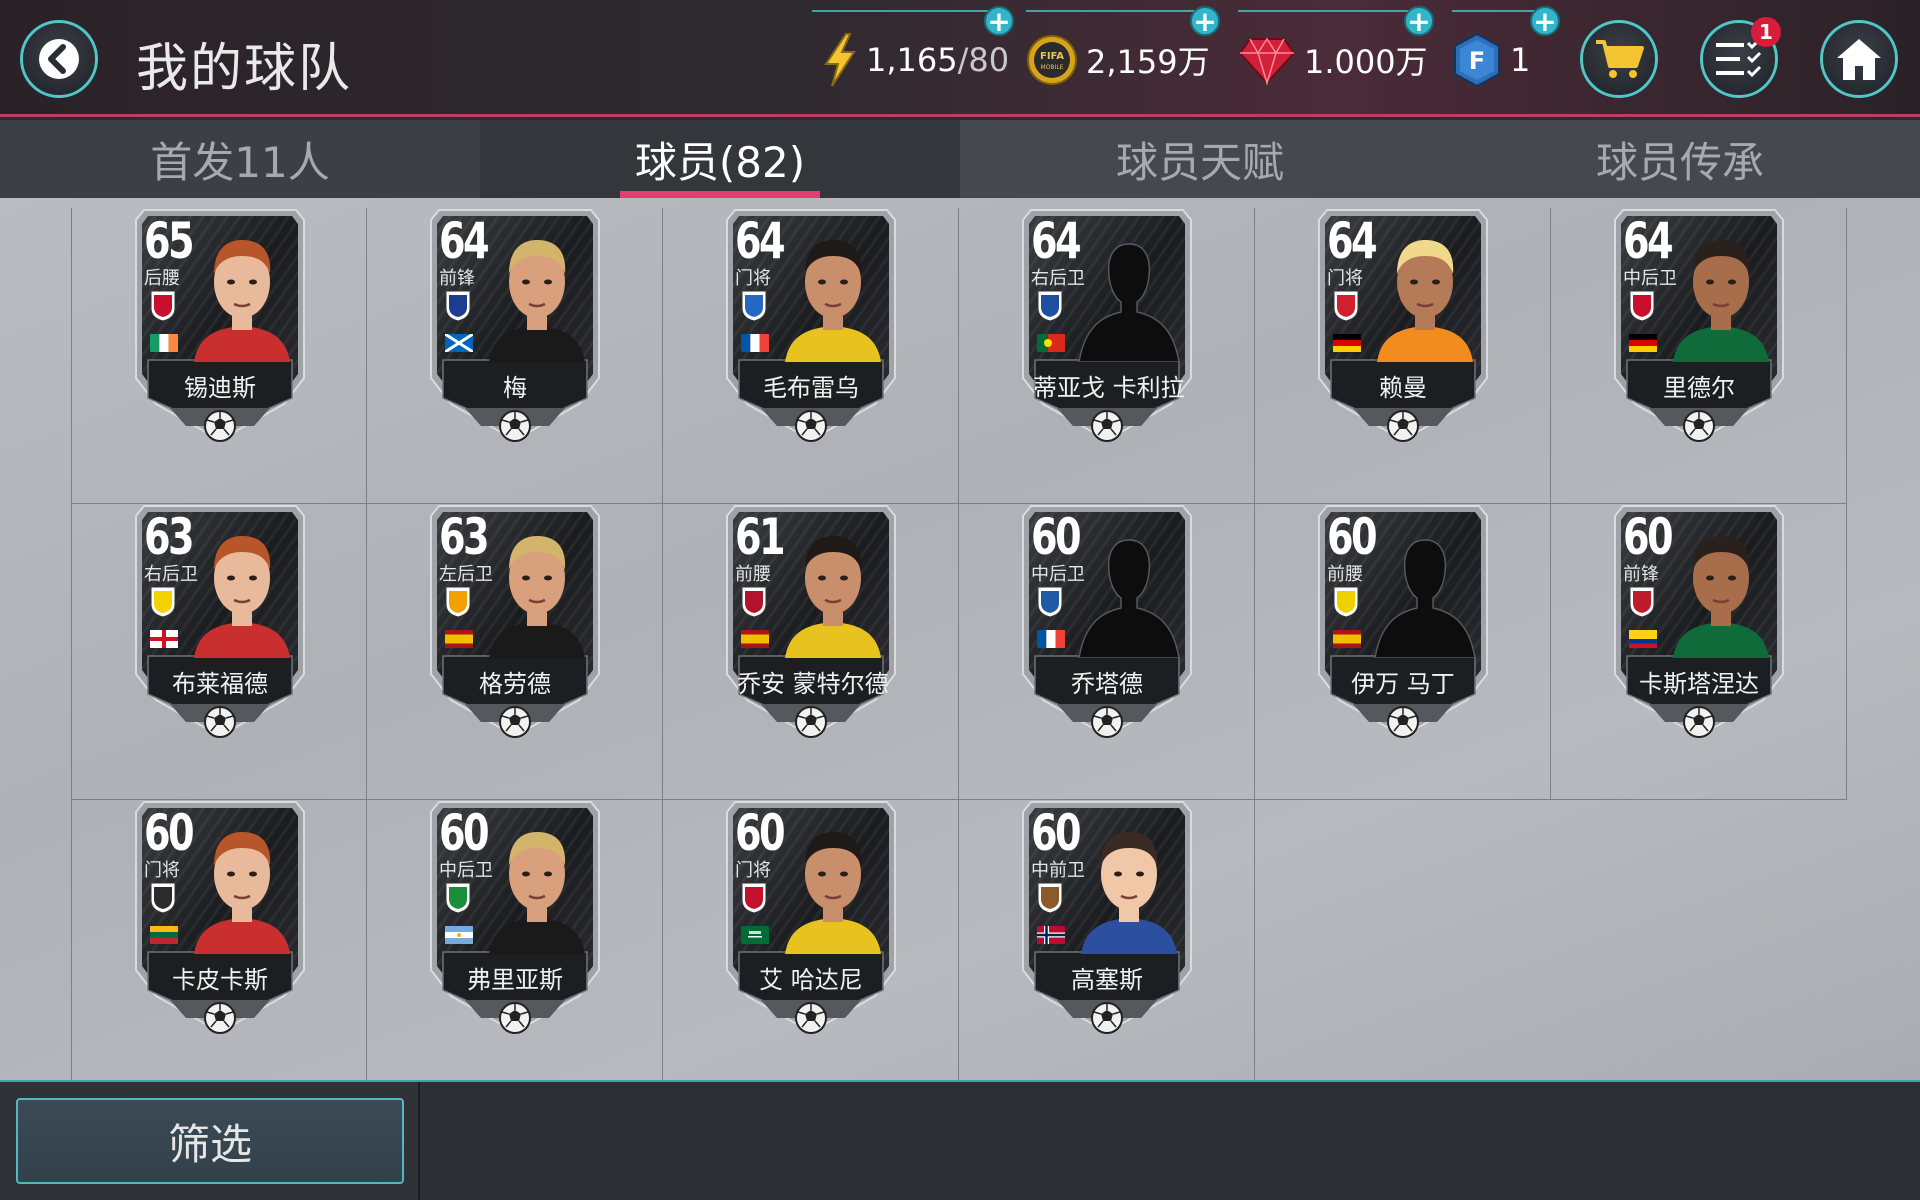 The width and height of the screenshot is (1920, 1200). I want to click on player-name: 布莱福德, so click(220, 684).